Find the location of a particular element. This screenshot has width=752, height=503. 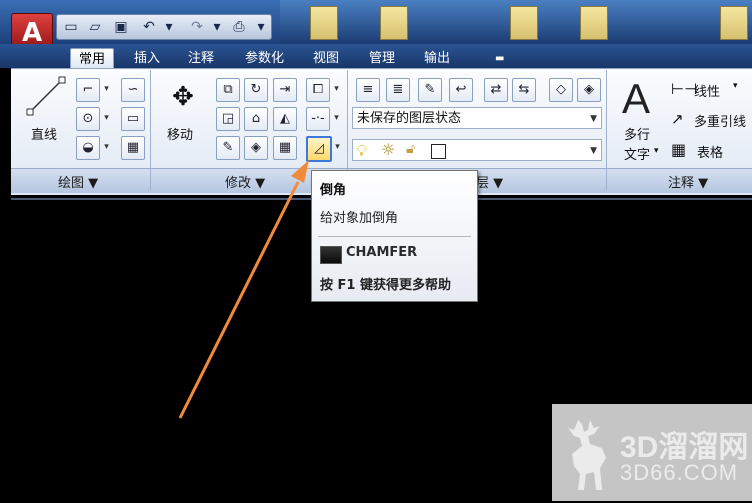

watermark: 3D溜溜网 3D66.COM is located at coordinates (652, 452).